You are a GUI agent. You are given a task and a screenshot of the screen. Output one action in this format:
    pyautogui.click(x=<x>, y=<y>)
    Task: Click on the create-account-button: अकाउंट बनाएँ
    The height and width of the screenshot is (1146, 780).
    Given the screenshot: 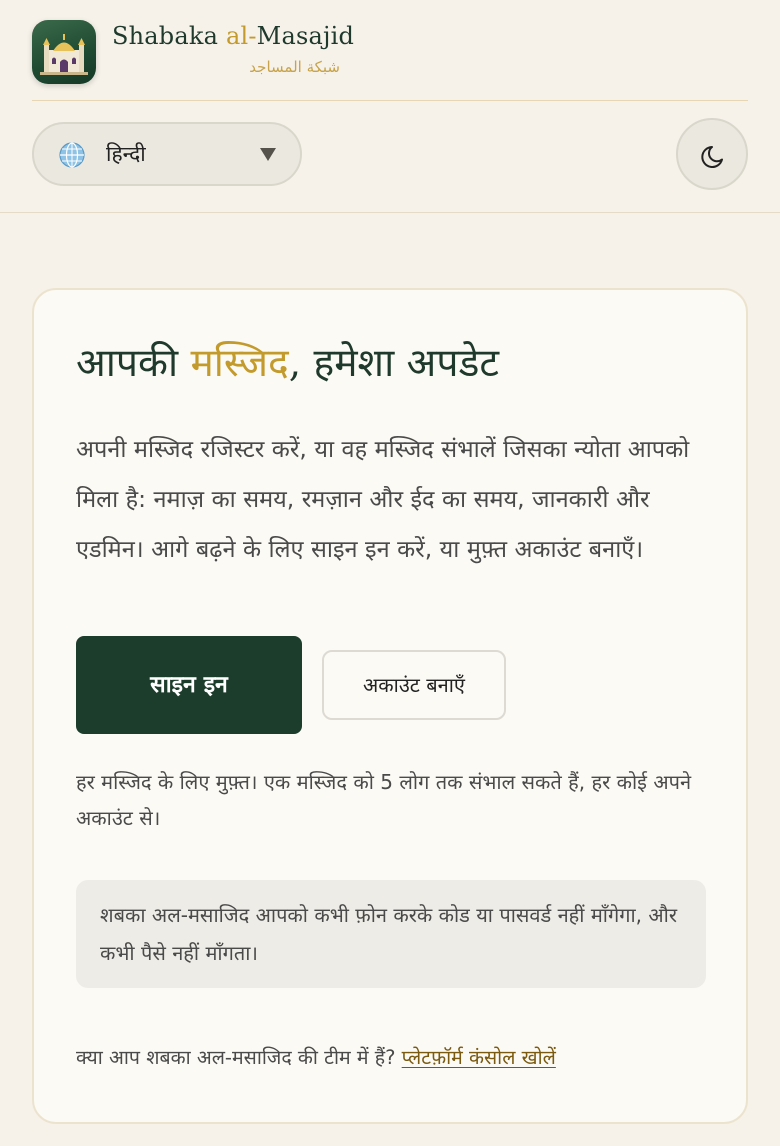 What is the action you would take?
    pyautogui.click(x=414, y=685)
    